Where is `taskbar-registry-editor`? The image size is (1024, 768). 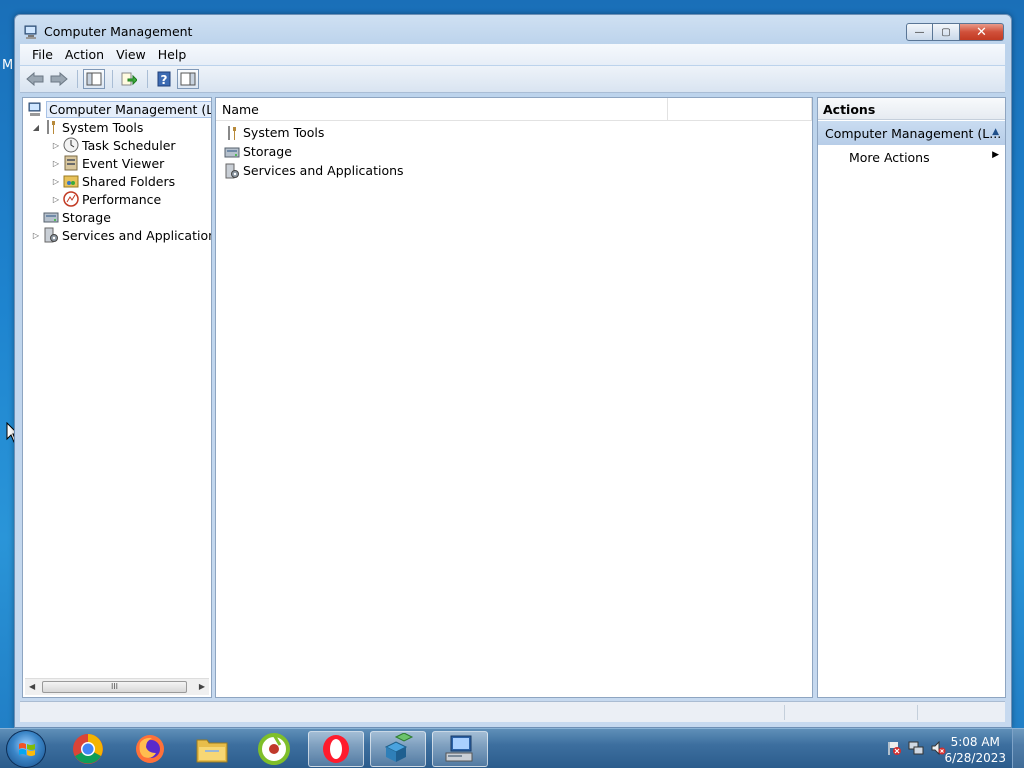 taskbar-registry-editor is located at coordinates (398, 749).